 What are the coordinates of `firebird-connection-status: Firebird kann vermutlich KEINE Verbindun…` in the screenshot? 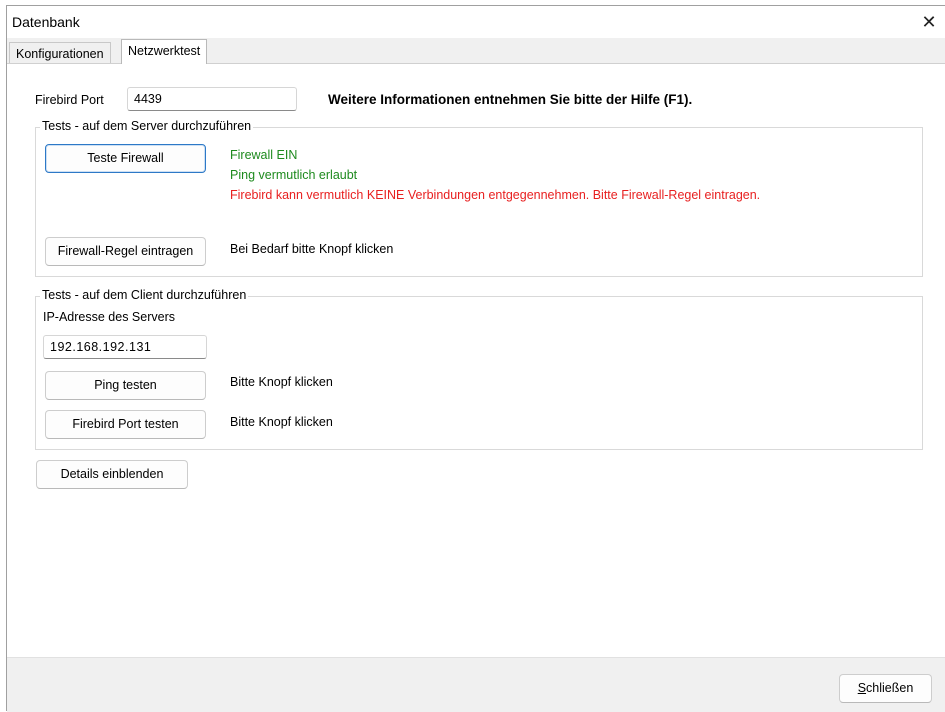 It's located at (495, 195).